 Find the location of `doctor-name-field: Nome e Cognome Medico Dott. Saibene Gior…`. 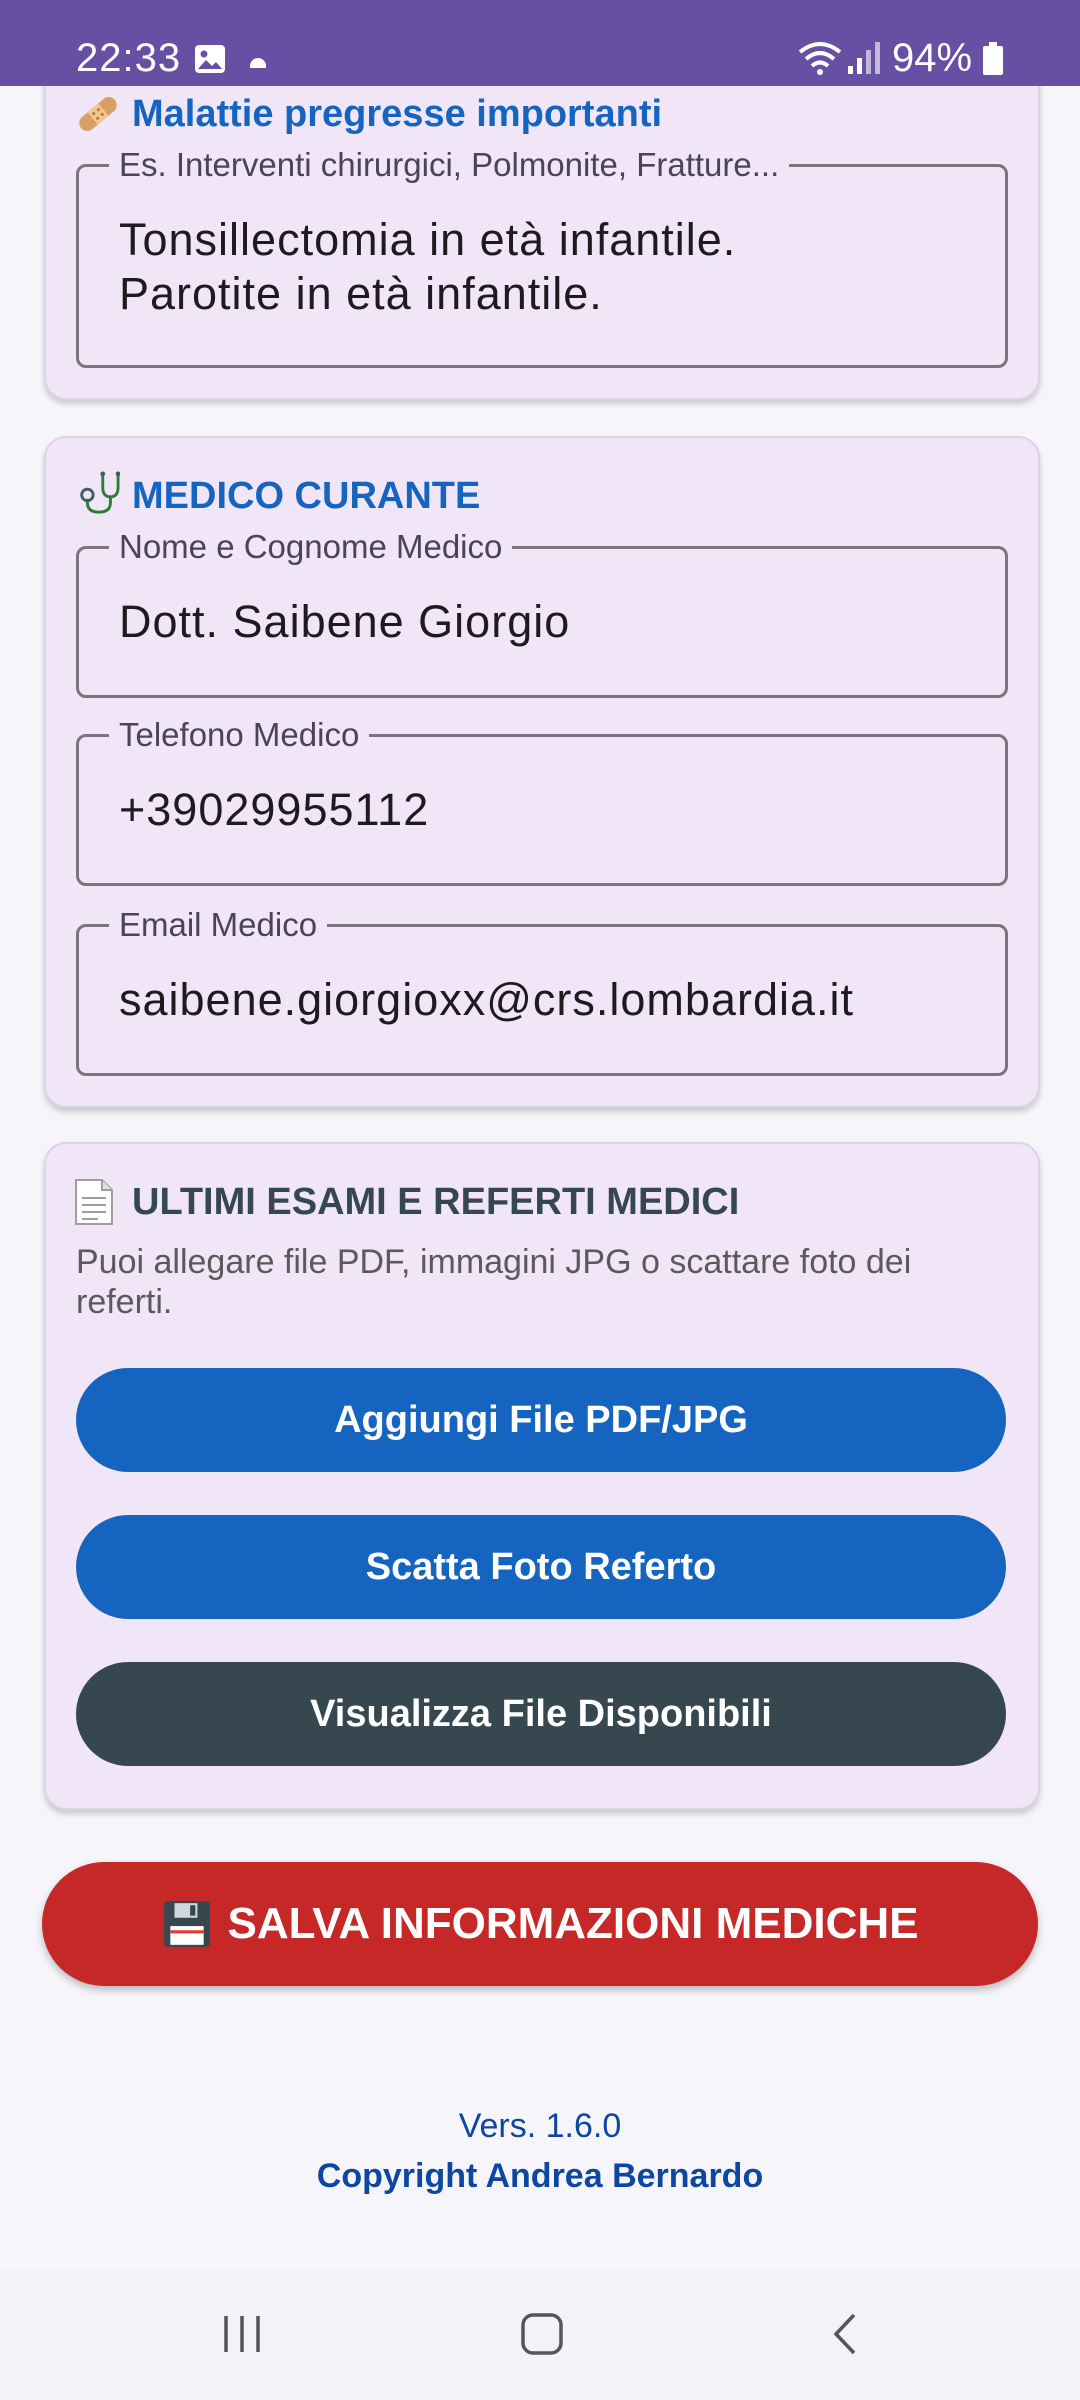

doctor-name-field: Nome e Cognome Medico Dott. Saibene Gior… is located at coordinates (542, 612).